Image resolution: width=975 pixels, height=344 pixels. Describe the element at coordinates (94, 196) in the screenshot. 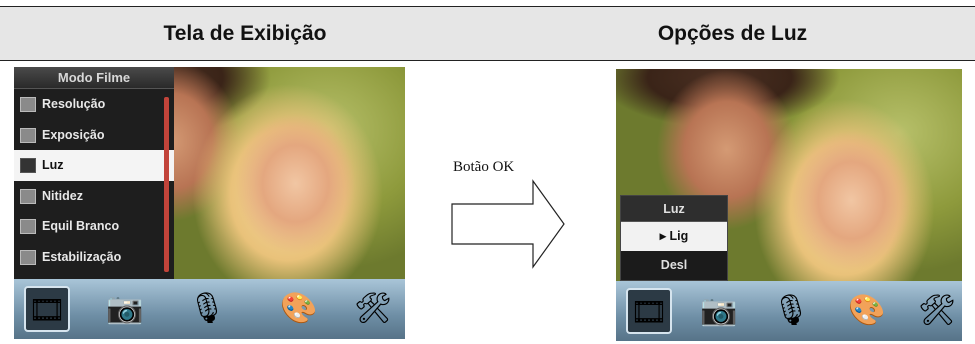

I see `menu-item-sharpness: Nitidez` at that location.